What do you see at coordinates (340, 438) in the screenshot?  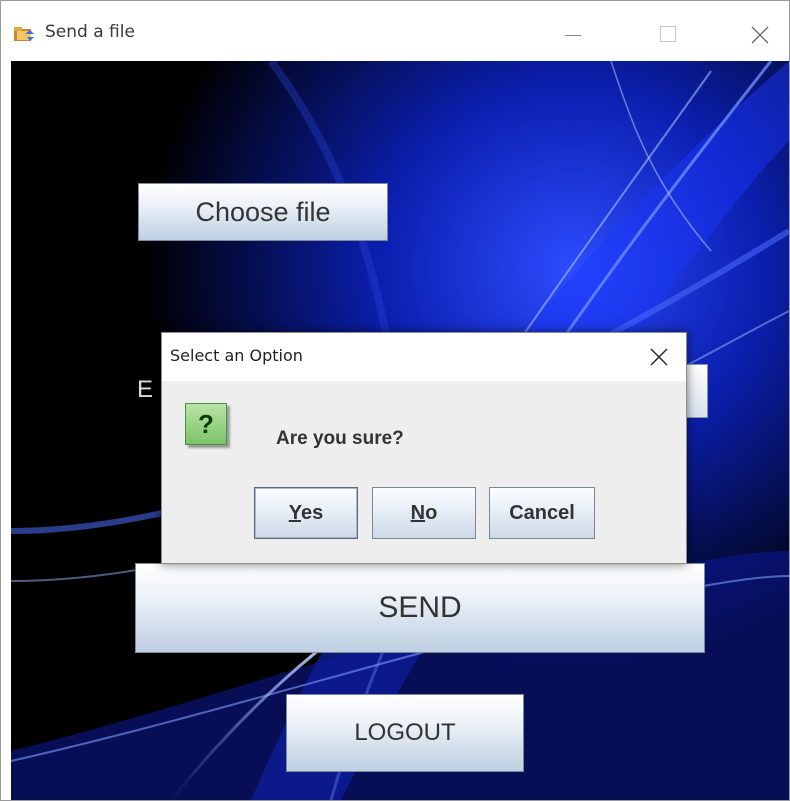 I see `dialog-message: Are you sure?` at bounding box center [340, 438].